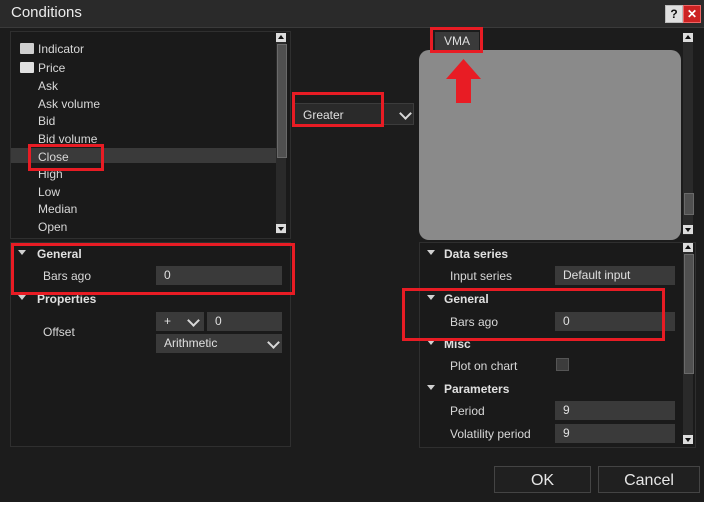 The image size is (722, 509). What do you see at coordinates (615, 275) in the screenshot?
I see `input-series-field: Default input` at bounding box center [615, 275].